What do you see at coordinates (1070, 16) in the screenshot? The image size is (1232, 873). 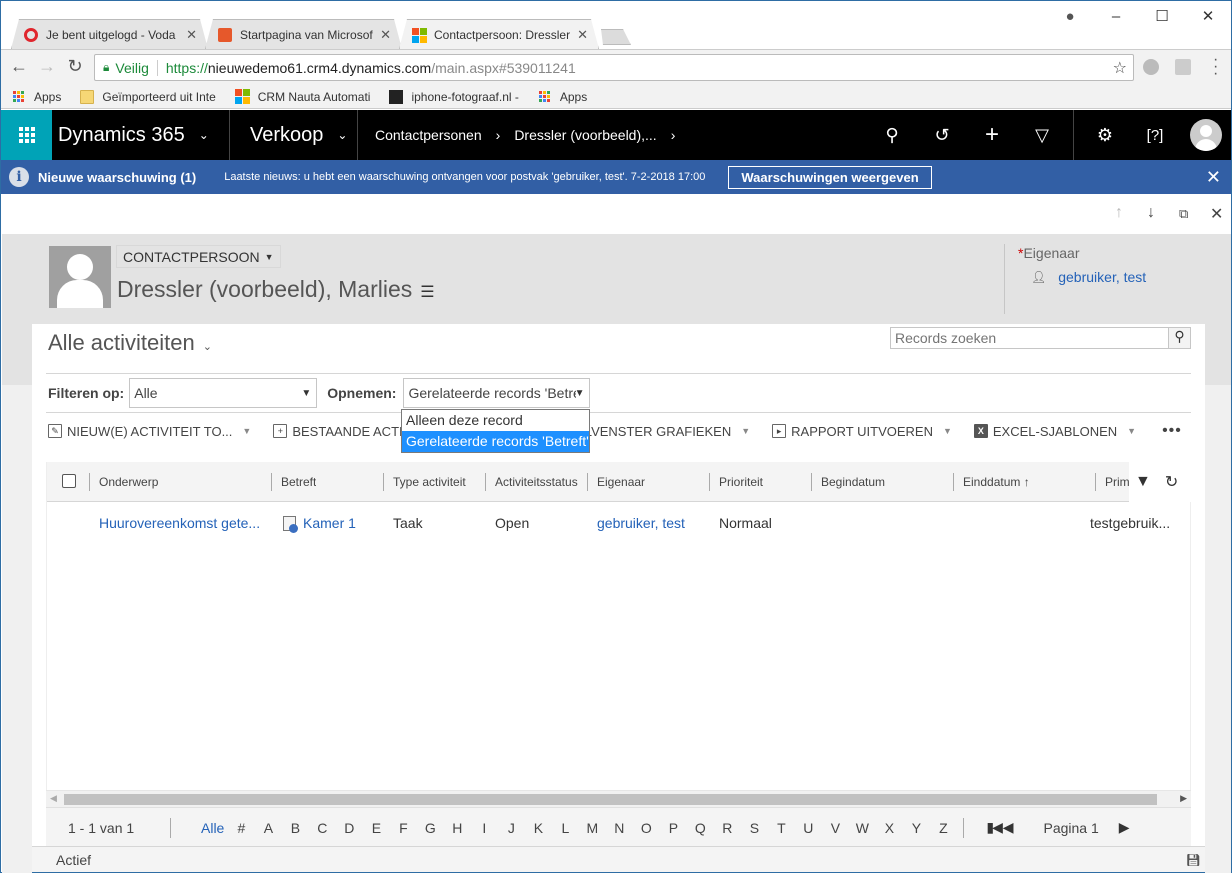 I see `profile-icon: ●` at bounding box center [1070, 16].